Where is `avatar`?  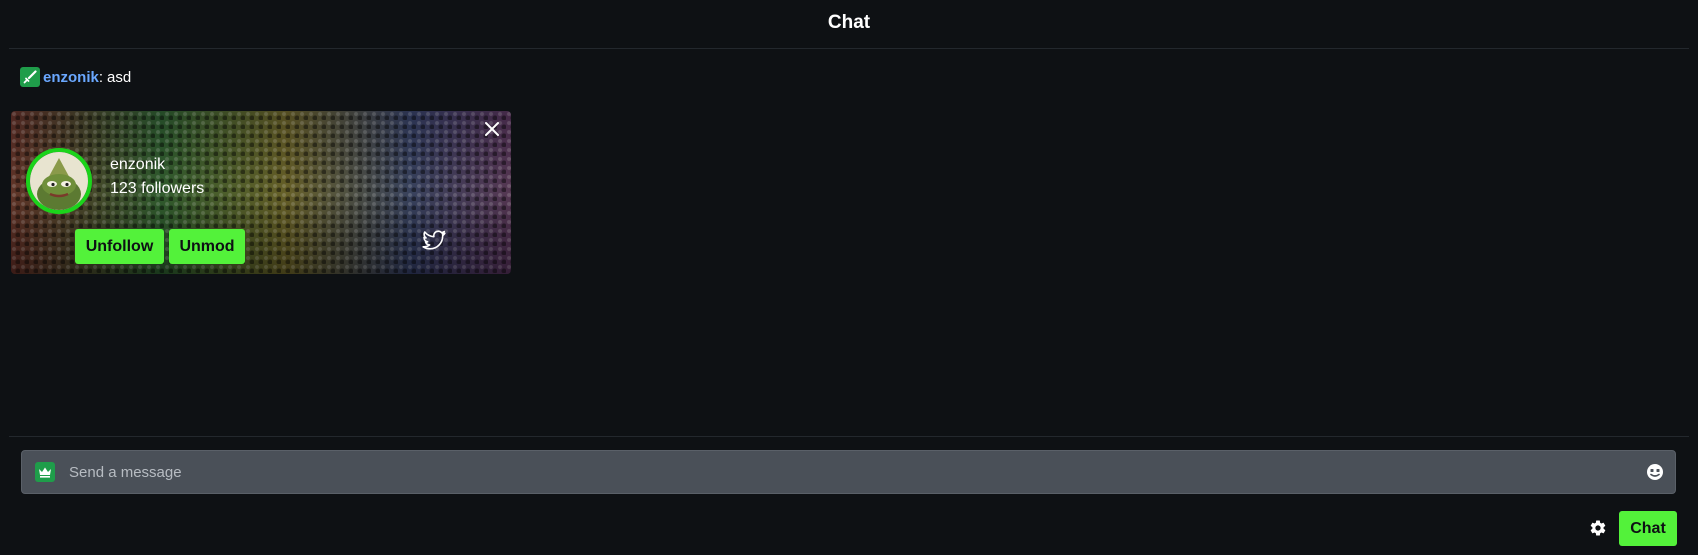 avatar is located at coordinates (59, 181).